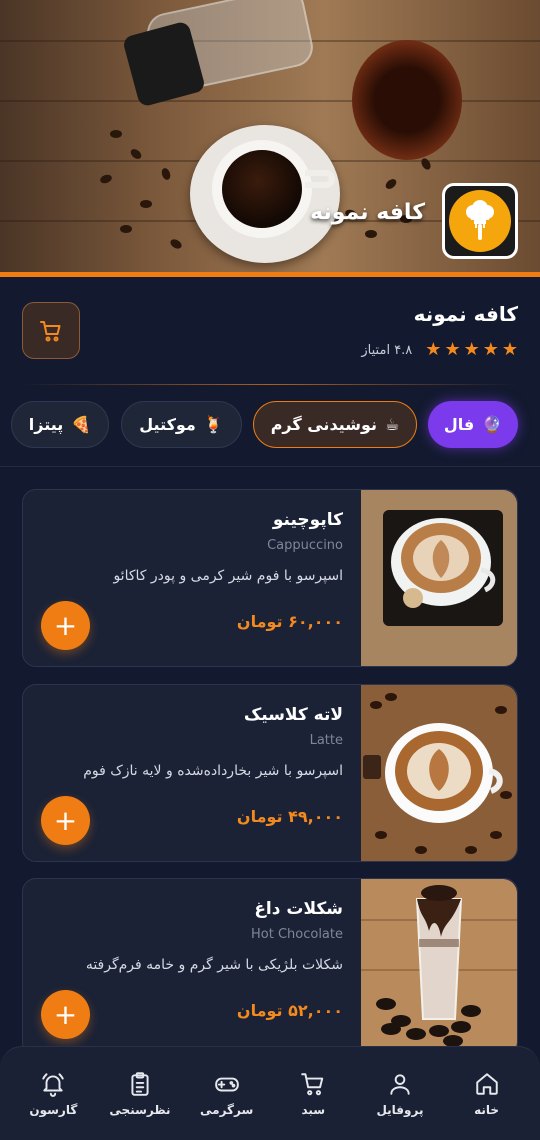  I want to click on category-mocktail: 🍹 موکتیل, so click(181, 424).